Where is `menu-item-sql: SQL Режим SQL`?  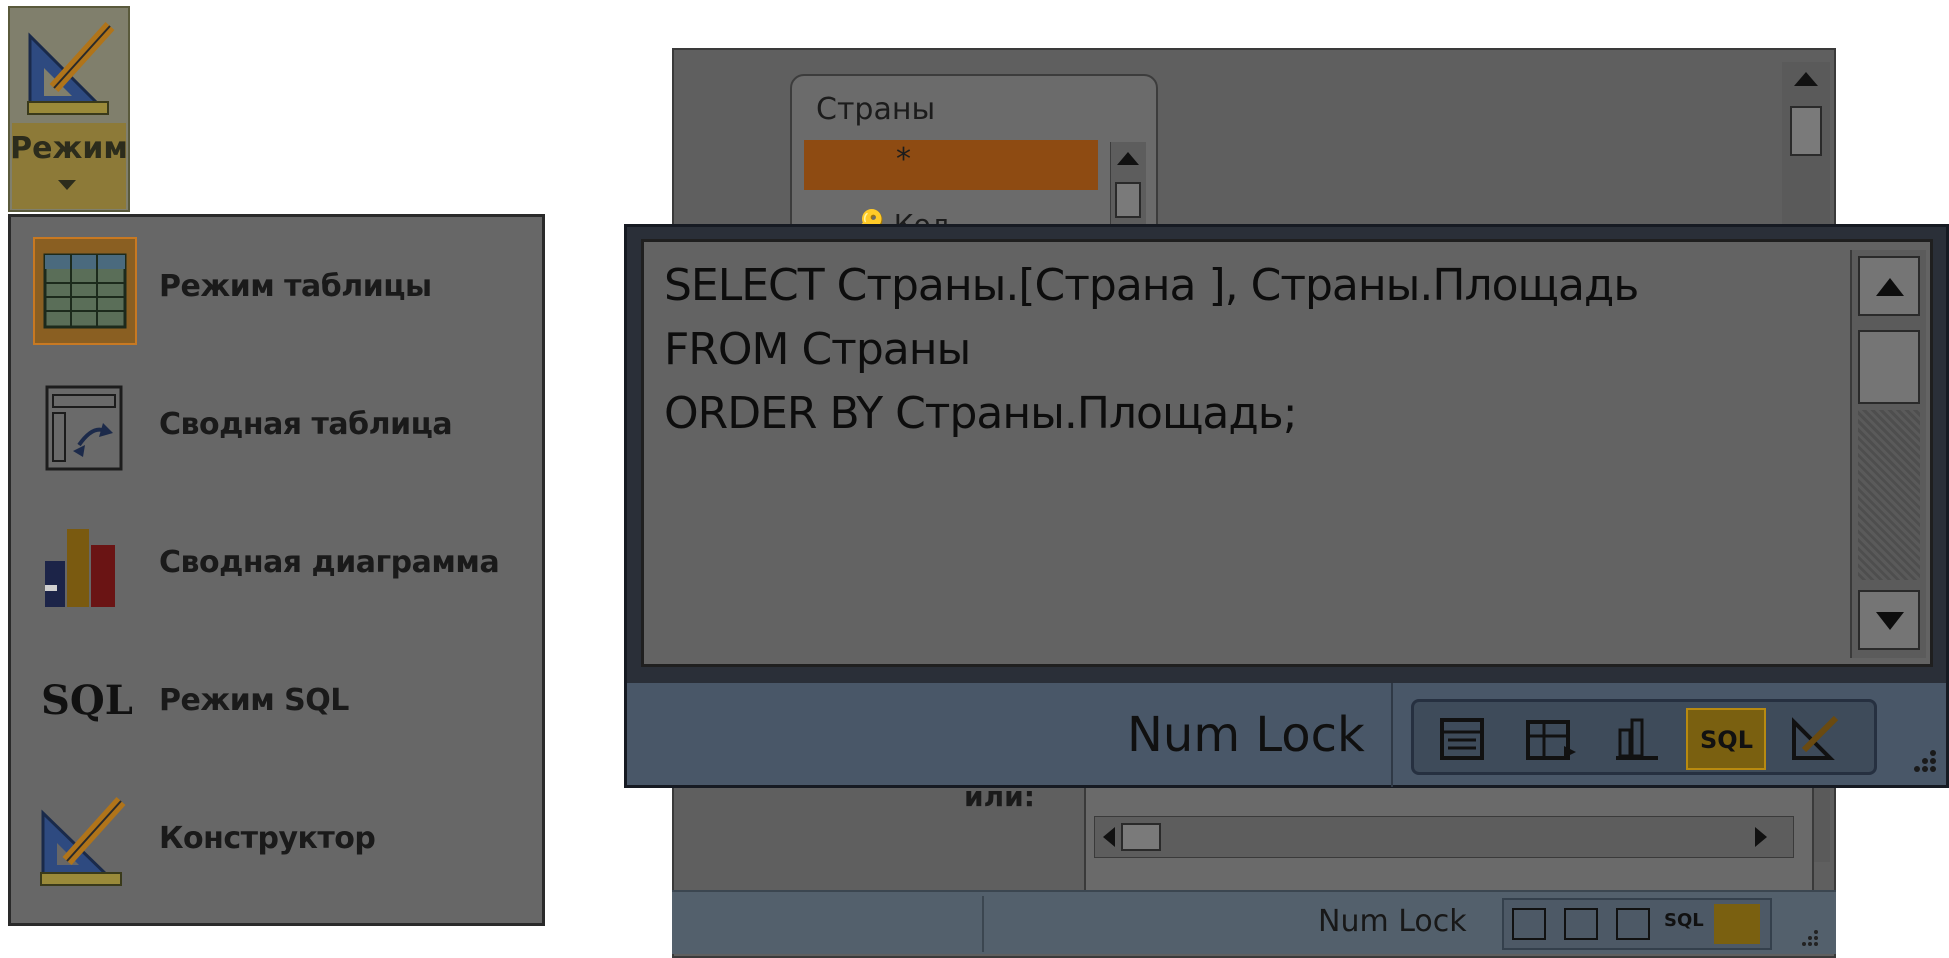 menu-item-sql: SQL Режим SQL is located at coordinates (276, 703).